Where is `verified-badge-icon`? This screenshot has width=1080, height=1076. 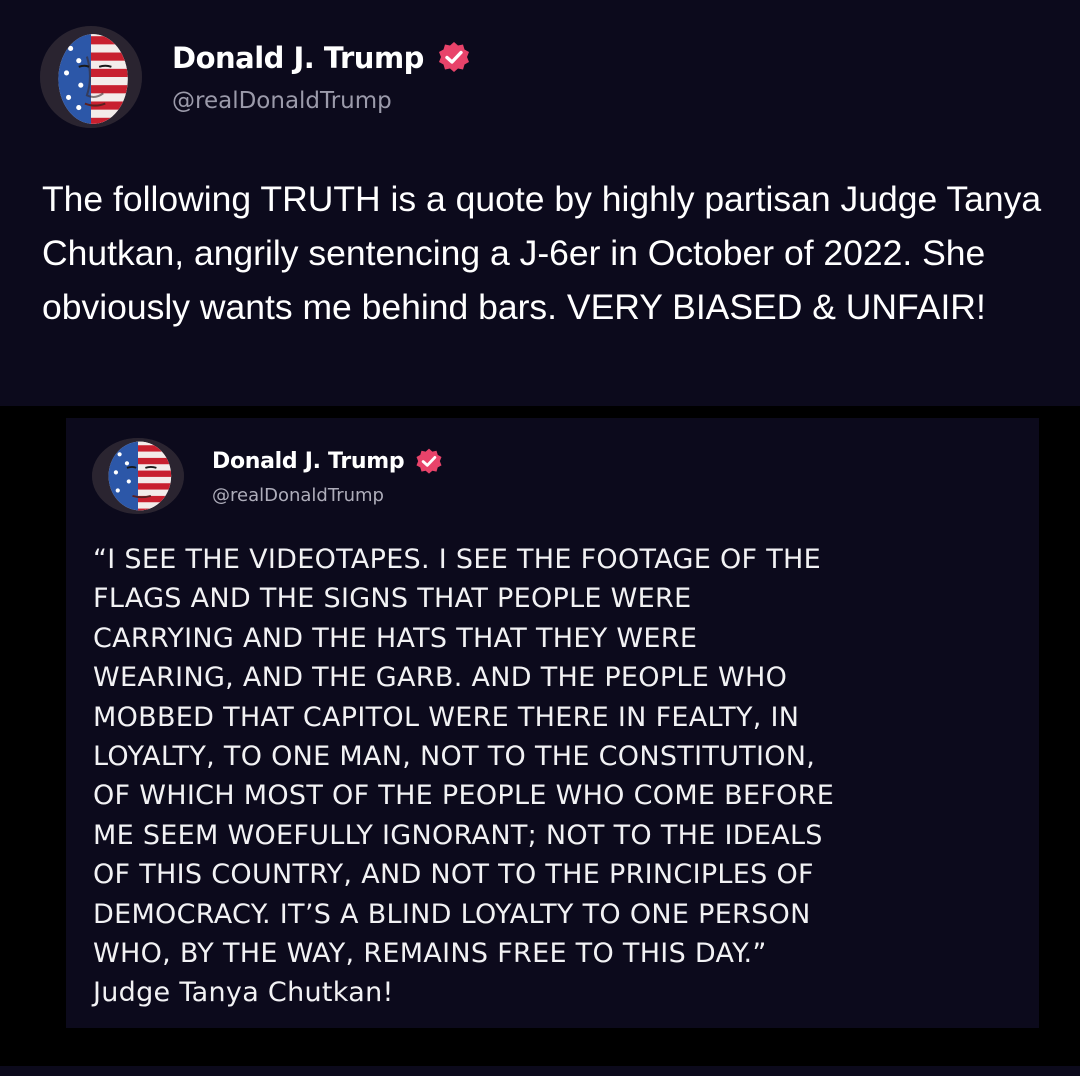
verified-badge-icon is located at coordinates (454, 58).